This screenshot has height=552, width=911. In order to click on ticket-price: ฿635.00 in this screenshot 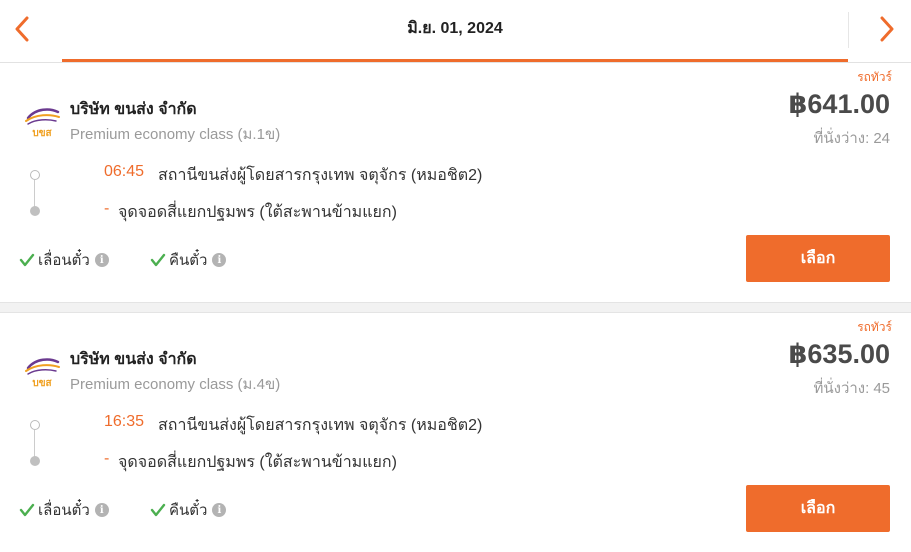, I will do `click(839, 354)`.